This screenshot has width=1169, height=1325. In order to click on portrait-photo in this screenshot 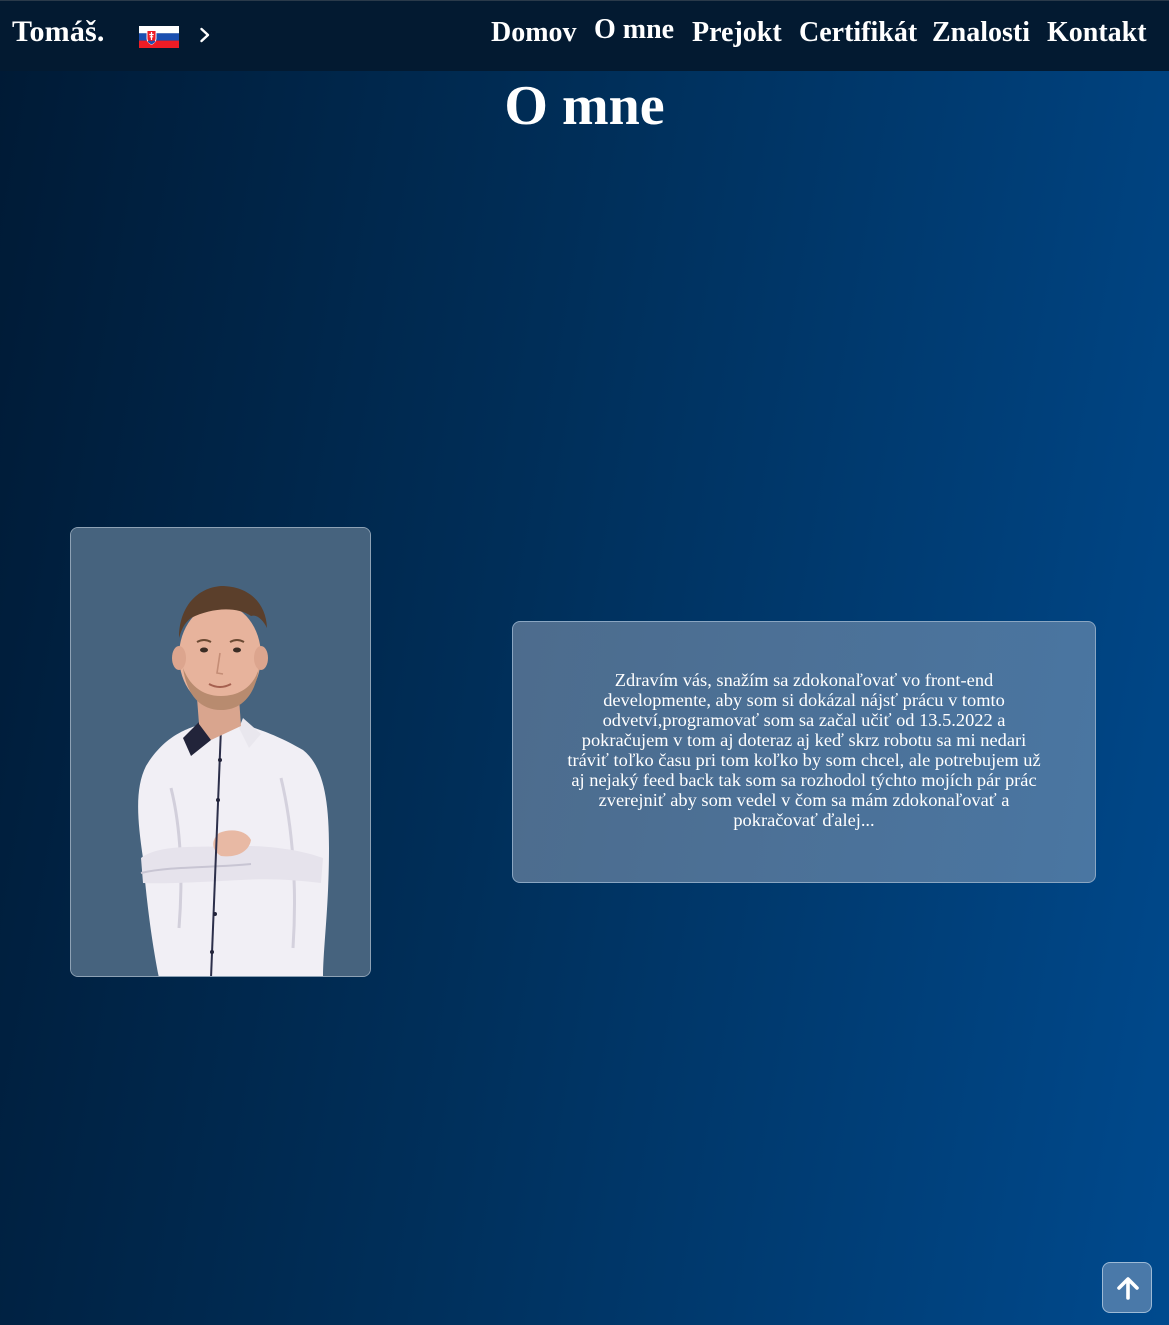, I will do `click(220, 752)`.